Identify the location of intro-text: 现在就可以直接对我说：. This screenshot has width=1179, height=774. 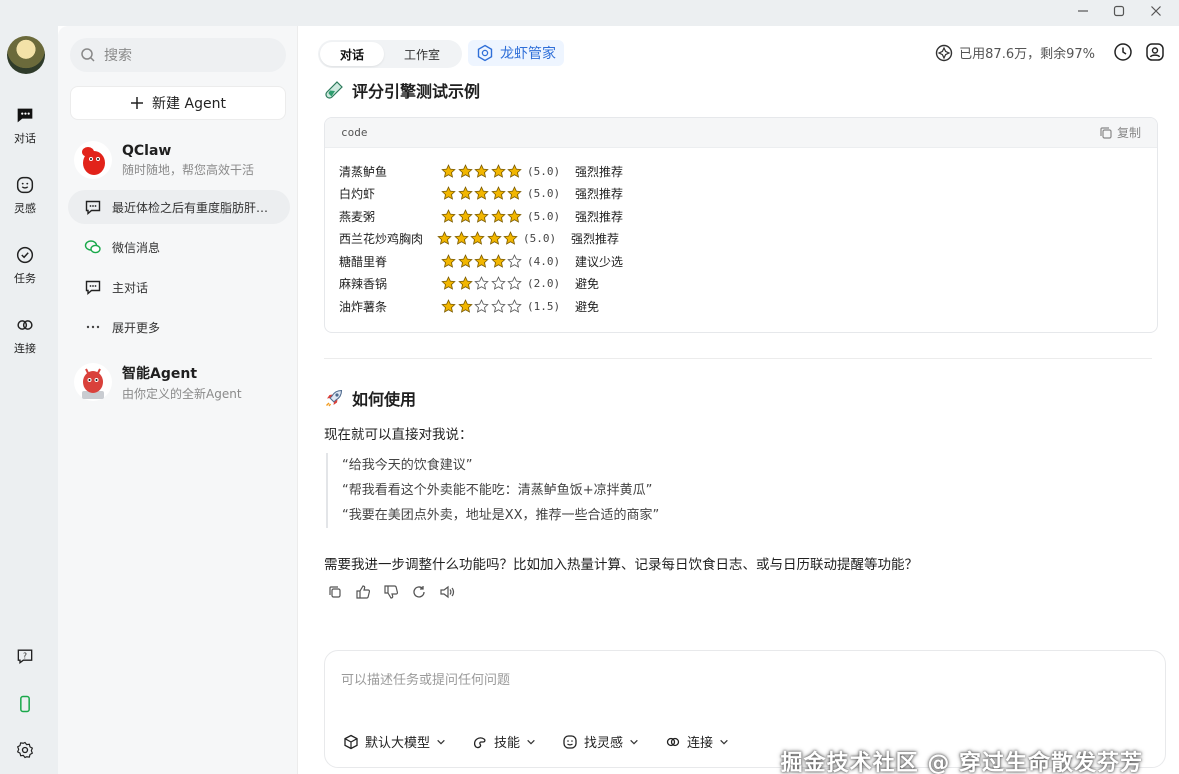
(398, 435).